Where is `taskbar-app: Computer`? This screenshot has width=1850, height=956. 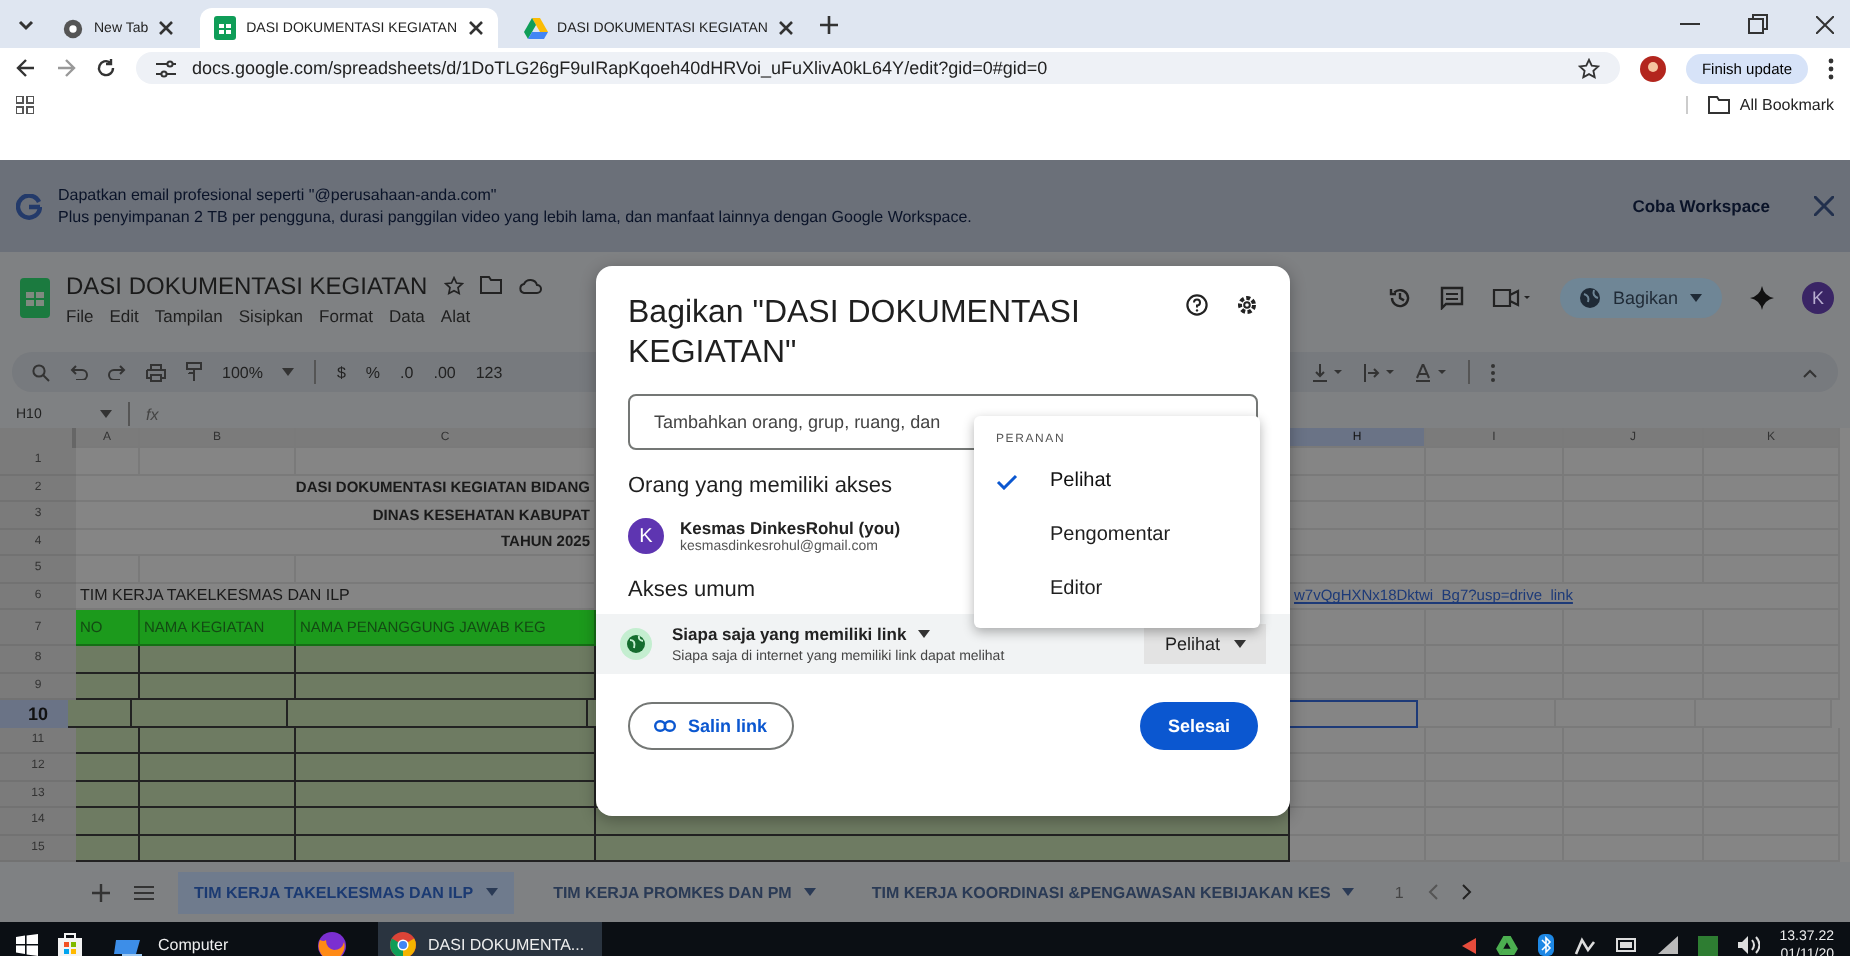
taskbar-app: Computer is located at coordinates (194, 939).